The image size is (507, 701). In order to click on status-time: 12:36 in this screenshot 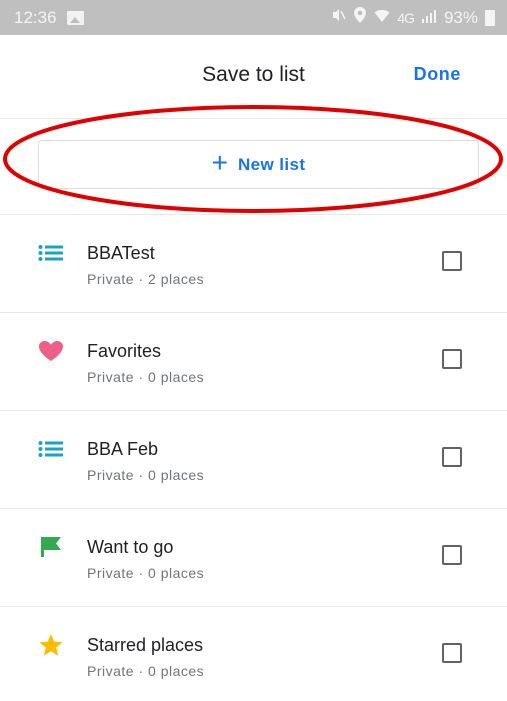, I will do `click(35, 17)`.